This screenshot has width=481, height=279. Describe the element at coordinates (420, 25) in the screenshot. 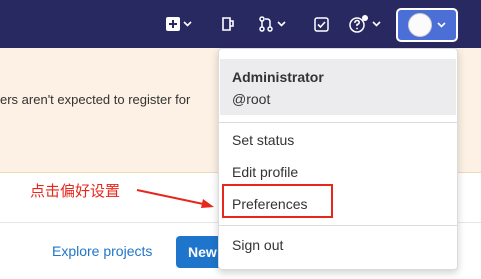

I see `avatar` at that location.